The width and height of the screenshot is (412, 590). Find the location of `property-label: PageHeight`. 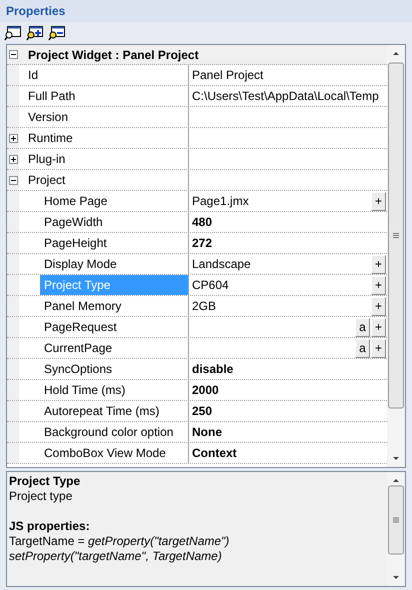

property-label: PageHeight is located at coordinates (114, 243).